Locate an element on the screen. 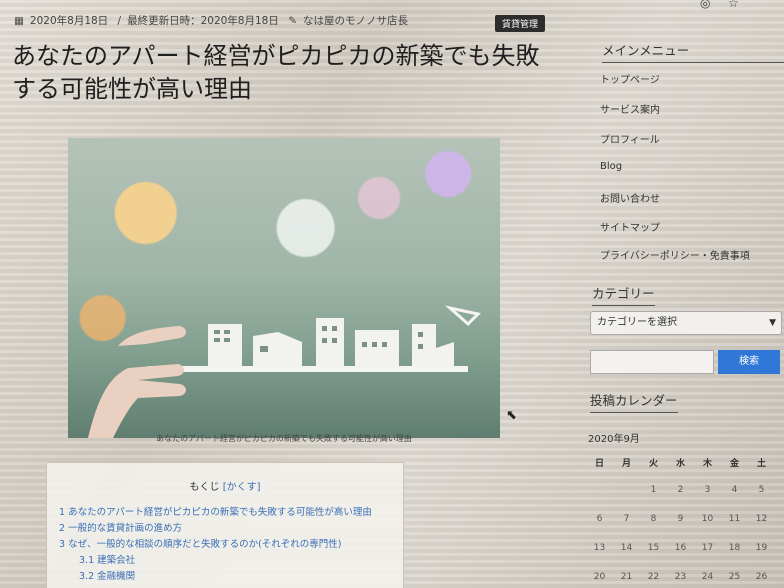  author-name: なは屋のモノノサ店長 is located at coordinates (355, 21).